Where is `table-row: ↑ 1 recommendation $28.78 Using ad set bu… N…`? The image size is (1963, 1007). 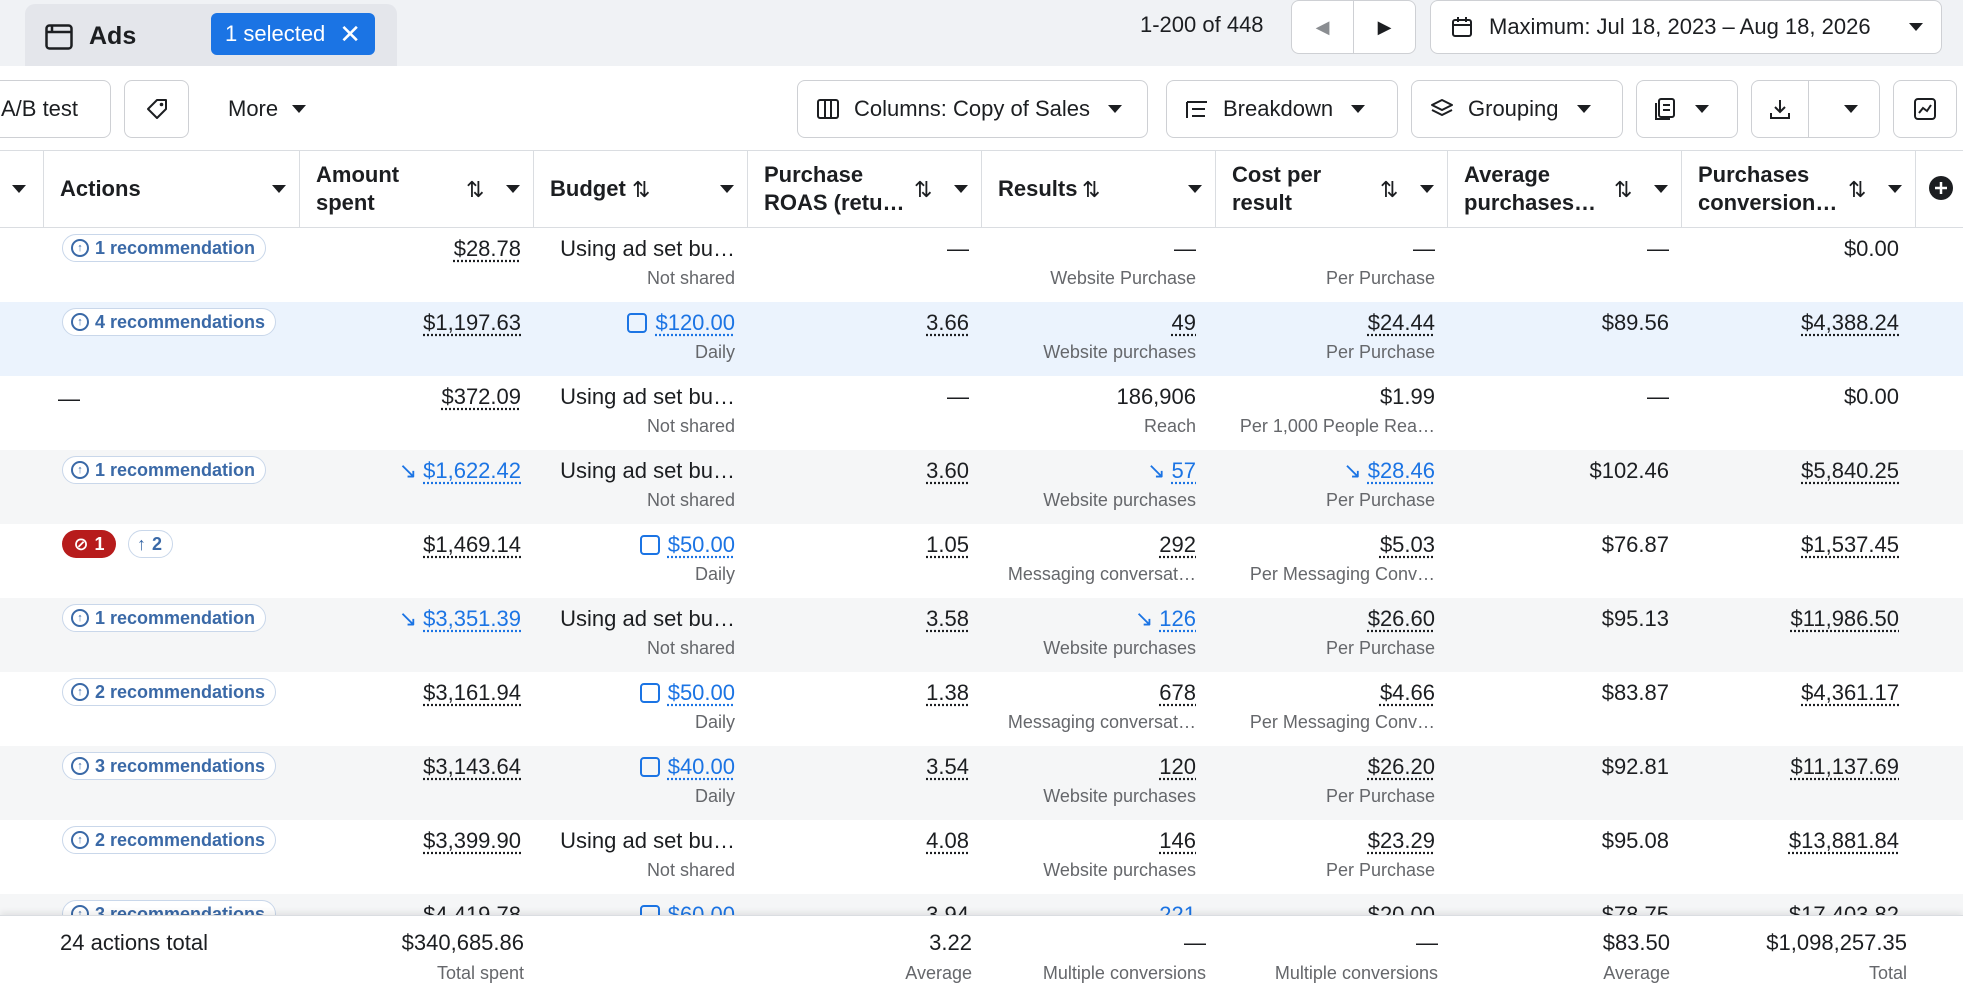 table-row: ↑ 1 recommendation $28.78 Using ad set bu… N… is located at coordinates (981, 265).